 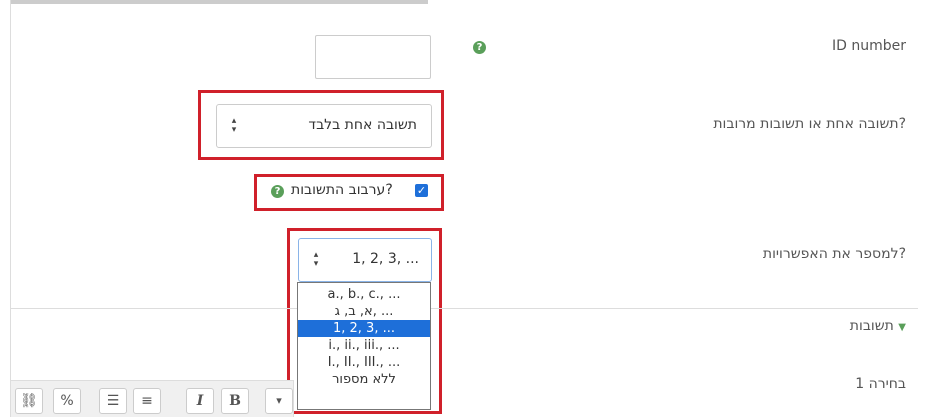 What do you see at coordinates (880, 384) in the screenshot?
I see `choice-1-label: בחירה 1` at bounding box center [880, 384].